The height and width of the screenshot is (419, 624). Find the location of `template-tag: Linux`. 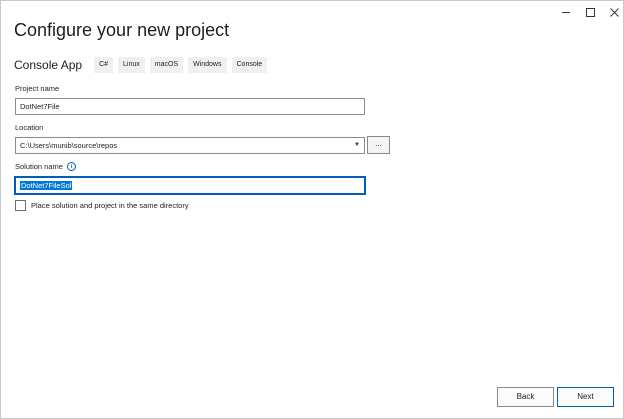

template-tag: Linux is located at coordinates (131, 65).